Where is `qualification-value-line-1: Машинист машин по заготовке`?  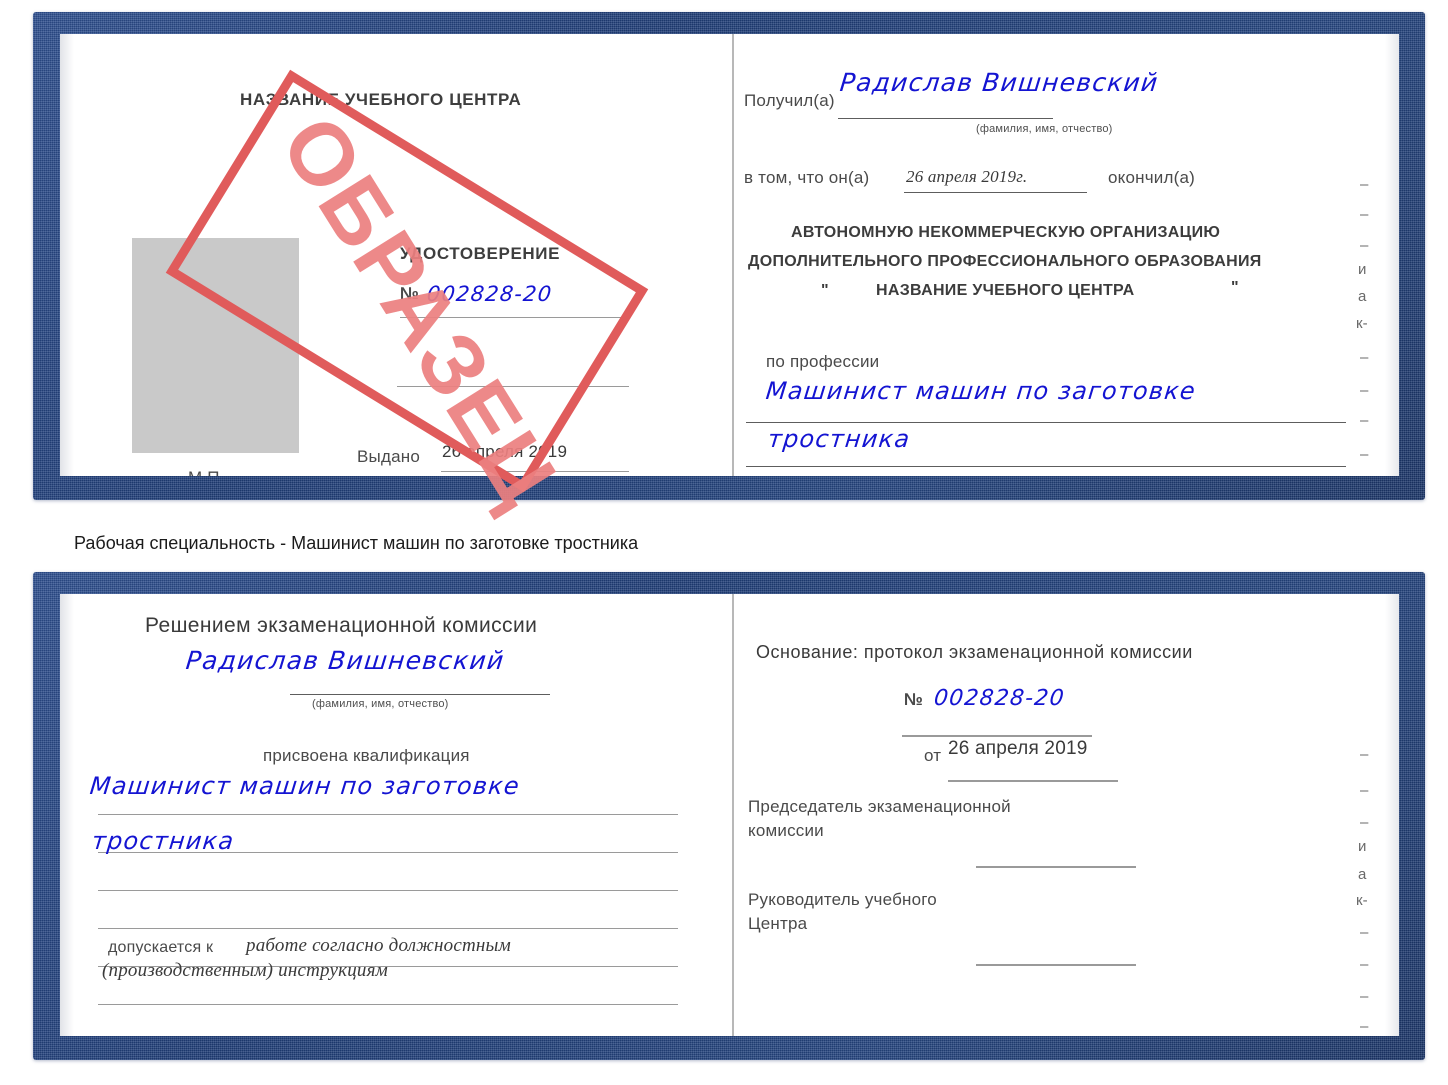
qualification-value-line-1: Машинист машин по заготовке is located at coordinates (305, 786).